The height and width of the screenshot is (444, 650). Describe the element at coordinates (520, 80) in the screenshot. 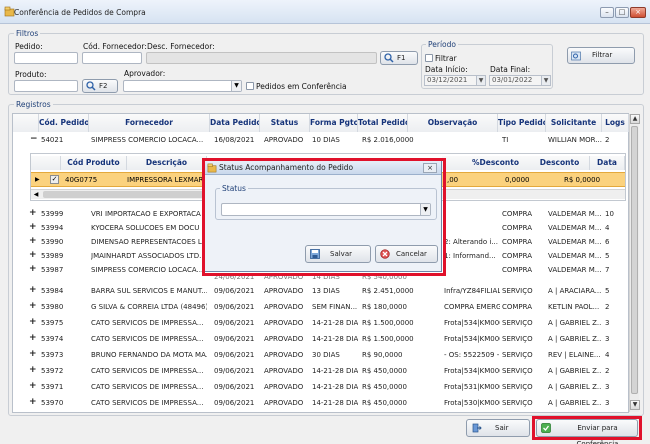

I see `data-final-picker: 03/01/2022 ▼` at that location.